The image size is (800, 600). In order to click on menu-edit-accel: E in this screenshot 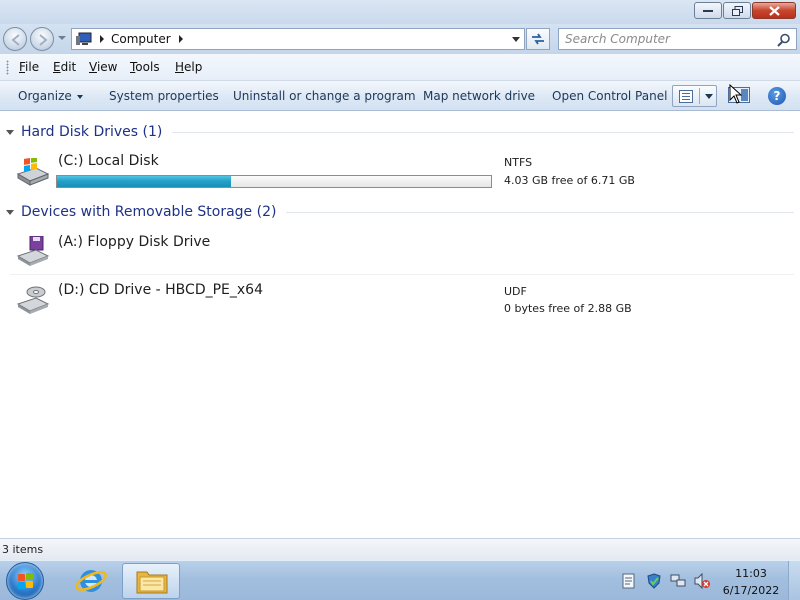, I will do `click(57, 67)`.